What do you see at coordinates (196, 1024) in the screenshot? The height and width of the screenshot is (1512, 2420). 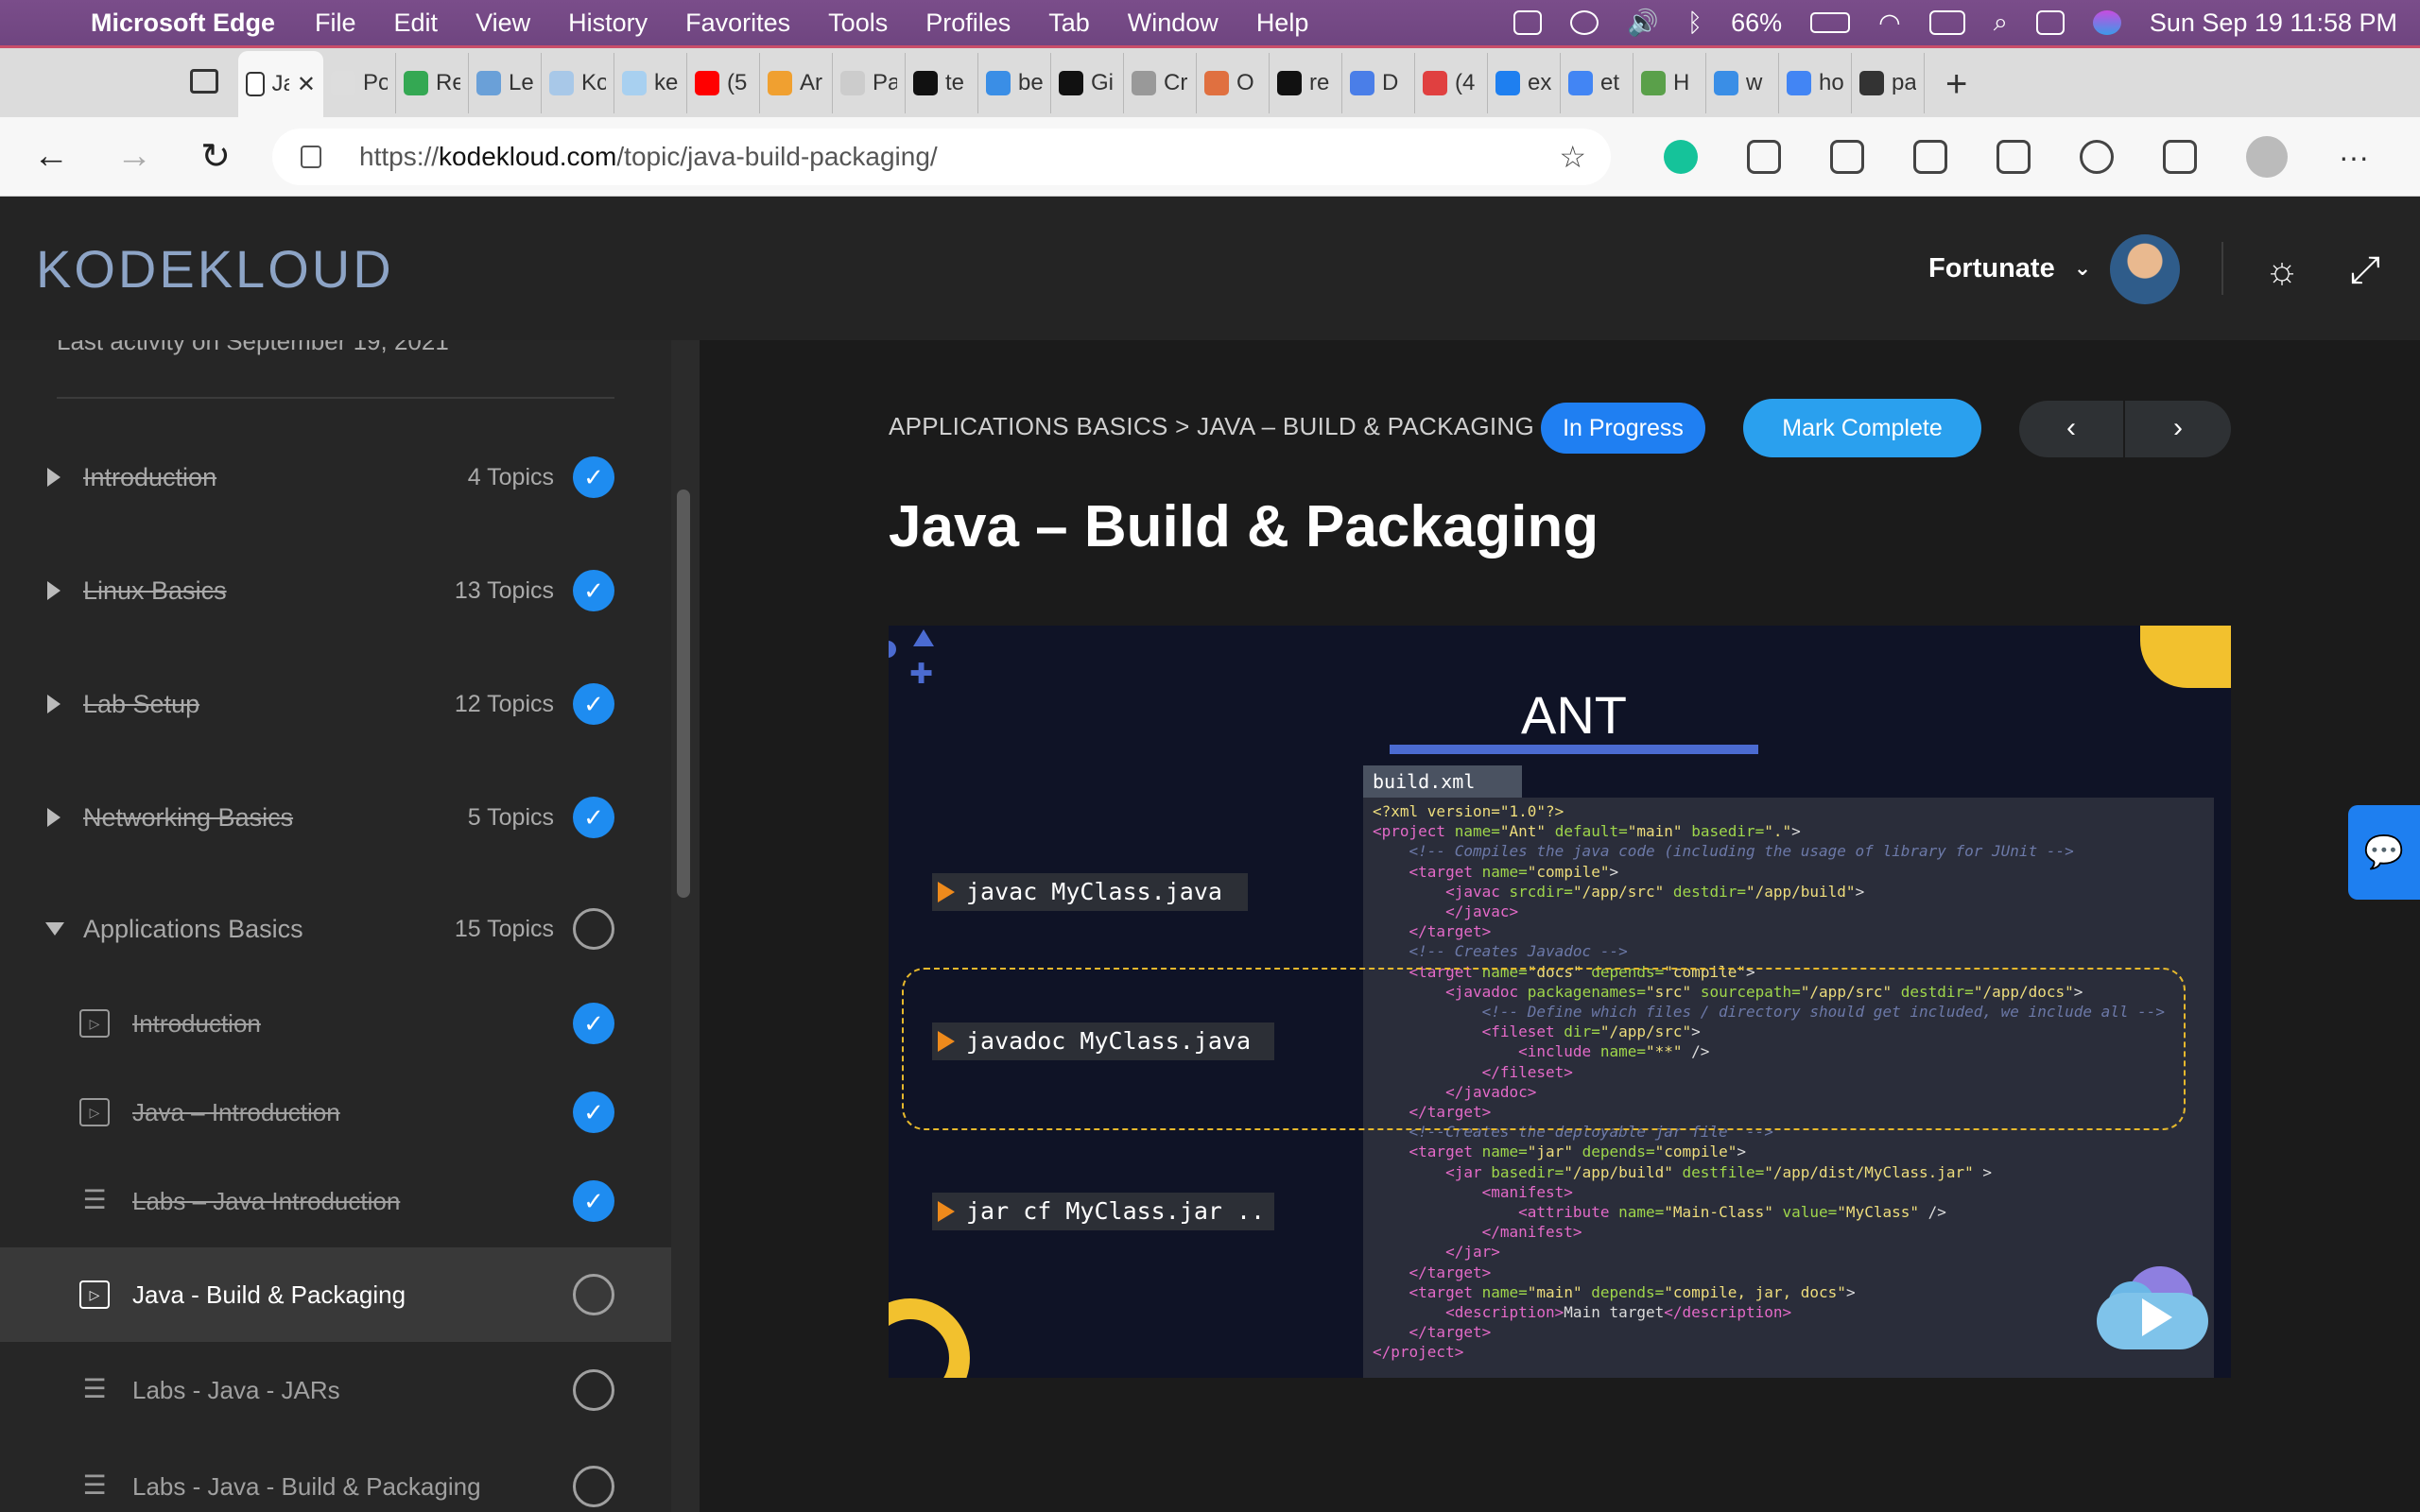 I see `lesson-label: Introduction` at bounding box center [196, 1024].